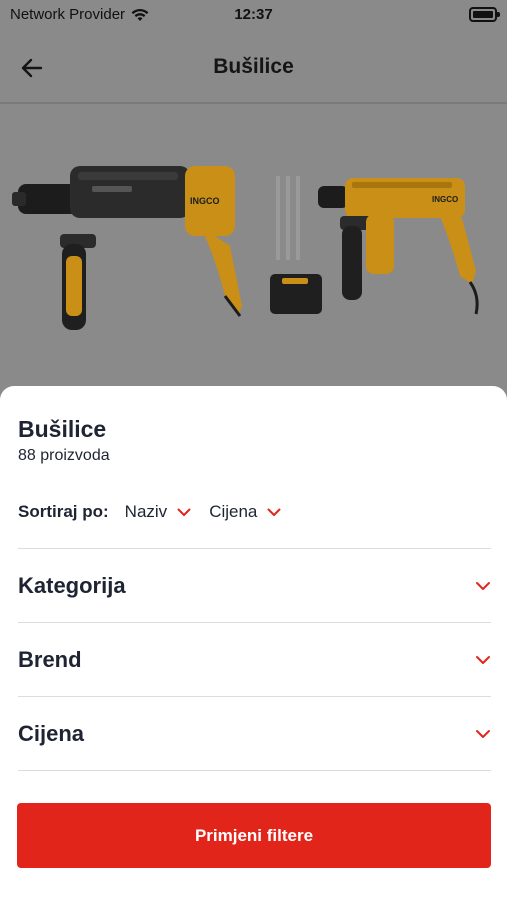 The width and height of the screenshot is (507, 900). Describe the element at coordinates (254, 835) in the screenshot. I see `apply-filters-button: Primjeni filtere` at that location.